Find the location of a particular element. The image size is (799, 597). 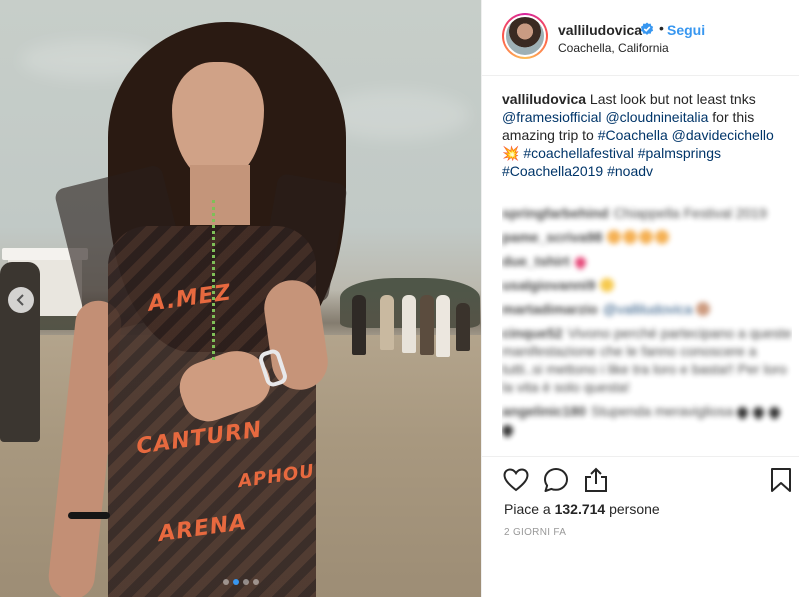

follow-button: Segui is located at coordinates (686, 30).